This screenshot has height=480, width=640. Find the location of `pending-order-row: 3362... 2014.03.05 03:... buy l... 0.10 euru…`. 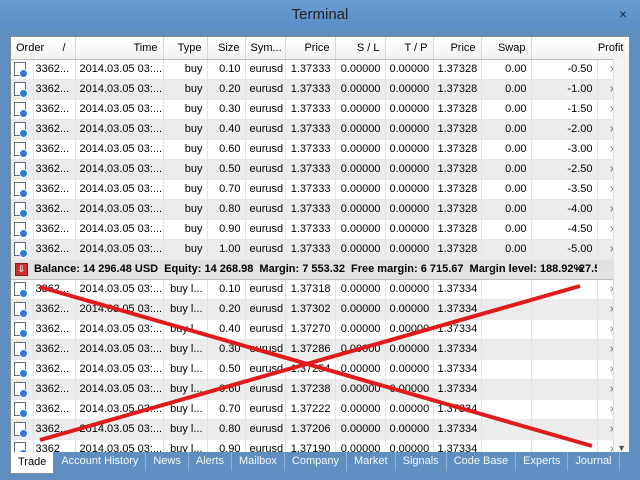

pending-order-row: 3362... 2014.03.05 03:... buy l... 0.10 euru… is located at coordinates (320, 289).